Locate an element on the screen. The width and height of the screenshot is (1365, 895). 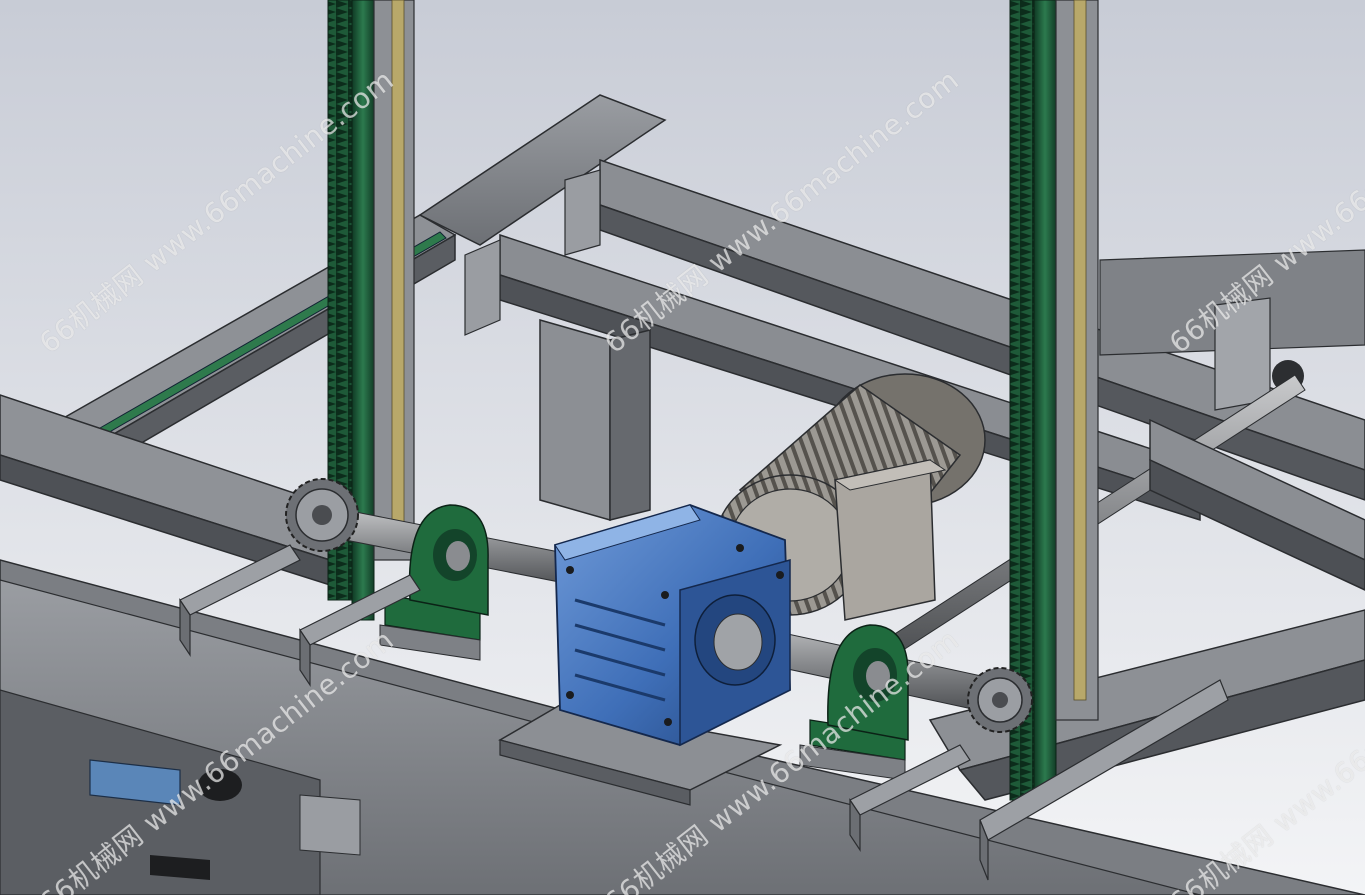
right-pinion-gear is located at coordinates (1000, 700).